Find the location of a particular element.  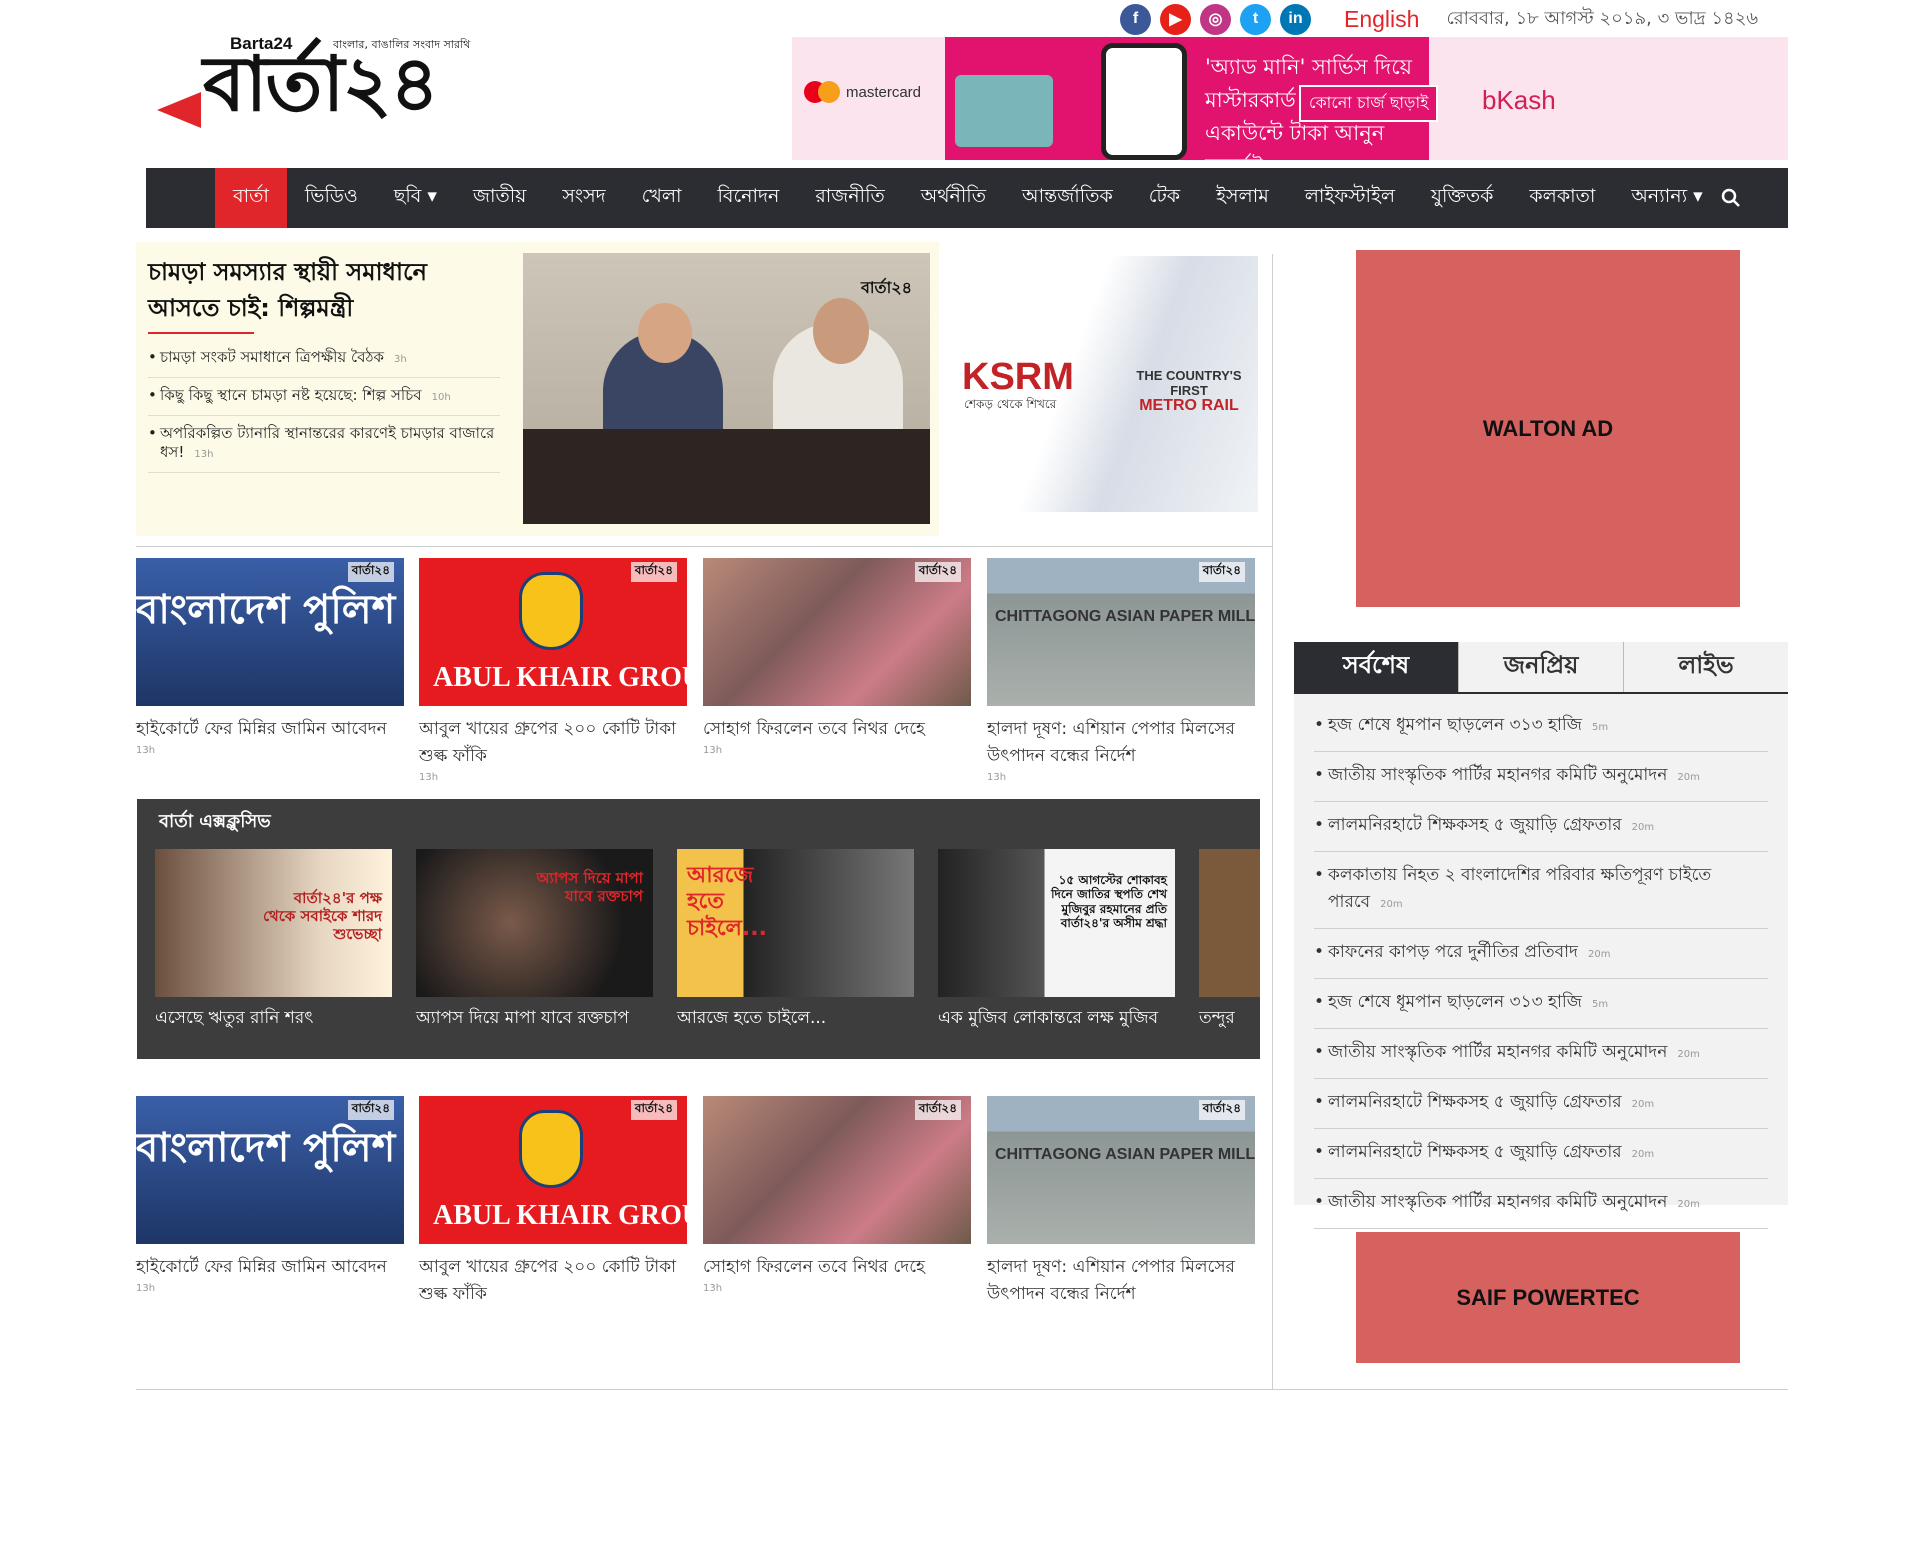

walton-ad: WALTON AD is located at coordinates (1548, 428).